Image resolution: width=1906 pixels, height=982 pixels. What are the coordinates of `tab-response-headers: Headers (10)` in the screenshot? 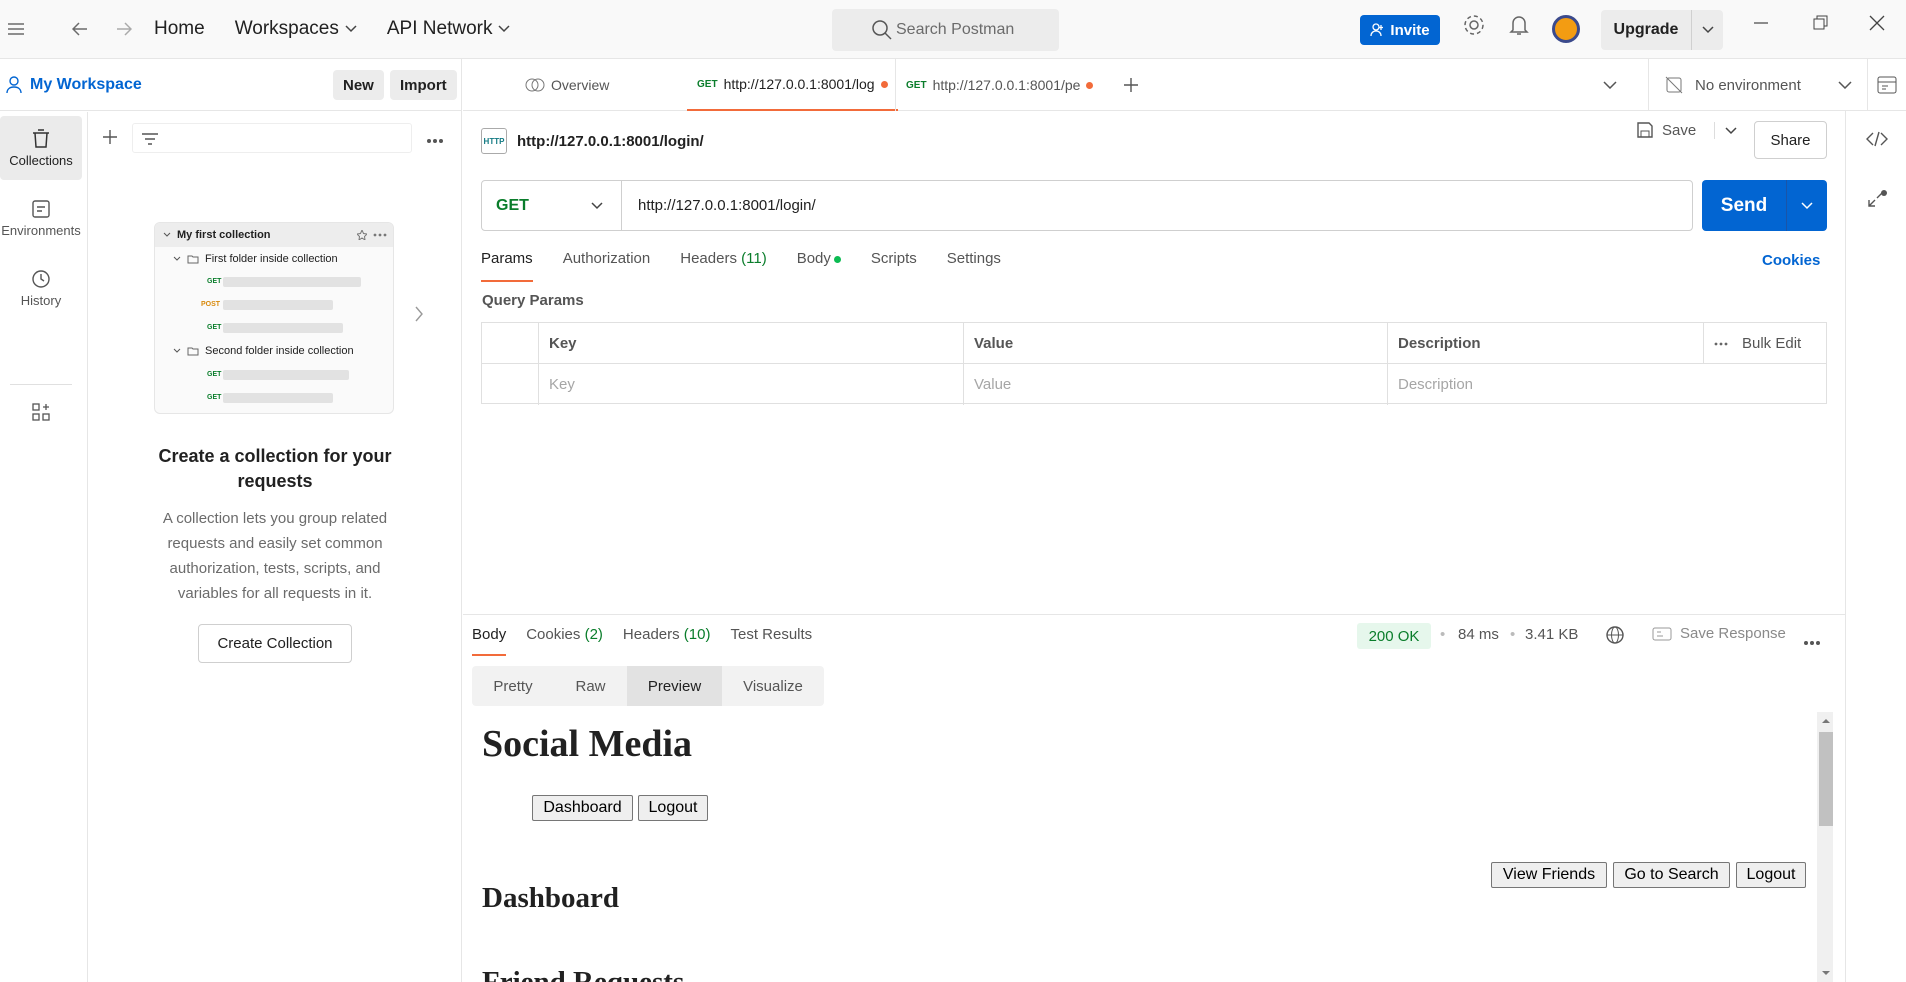 It's located at (667, 641).